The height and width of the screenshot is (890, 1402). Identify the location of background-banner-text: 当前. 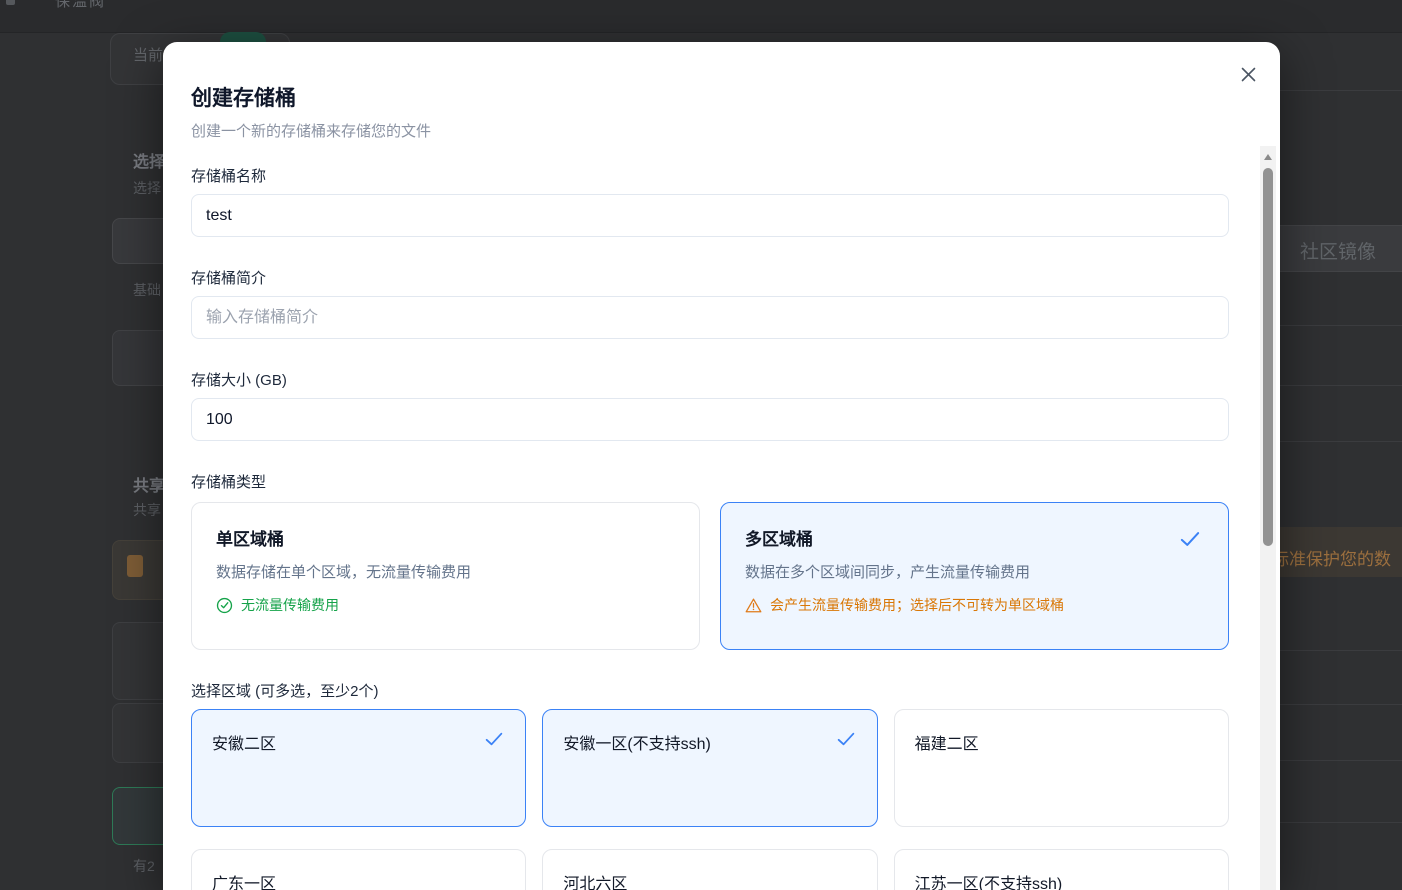
(148, 55).